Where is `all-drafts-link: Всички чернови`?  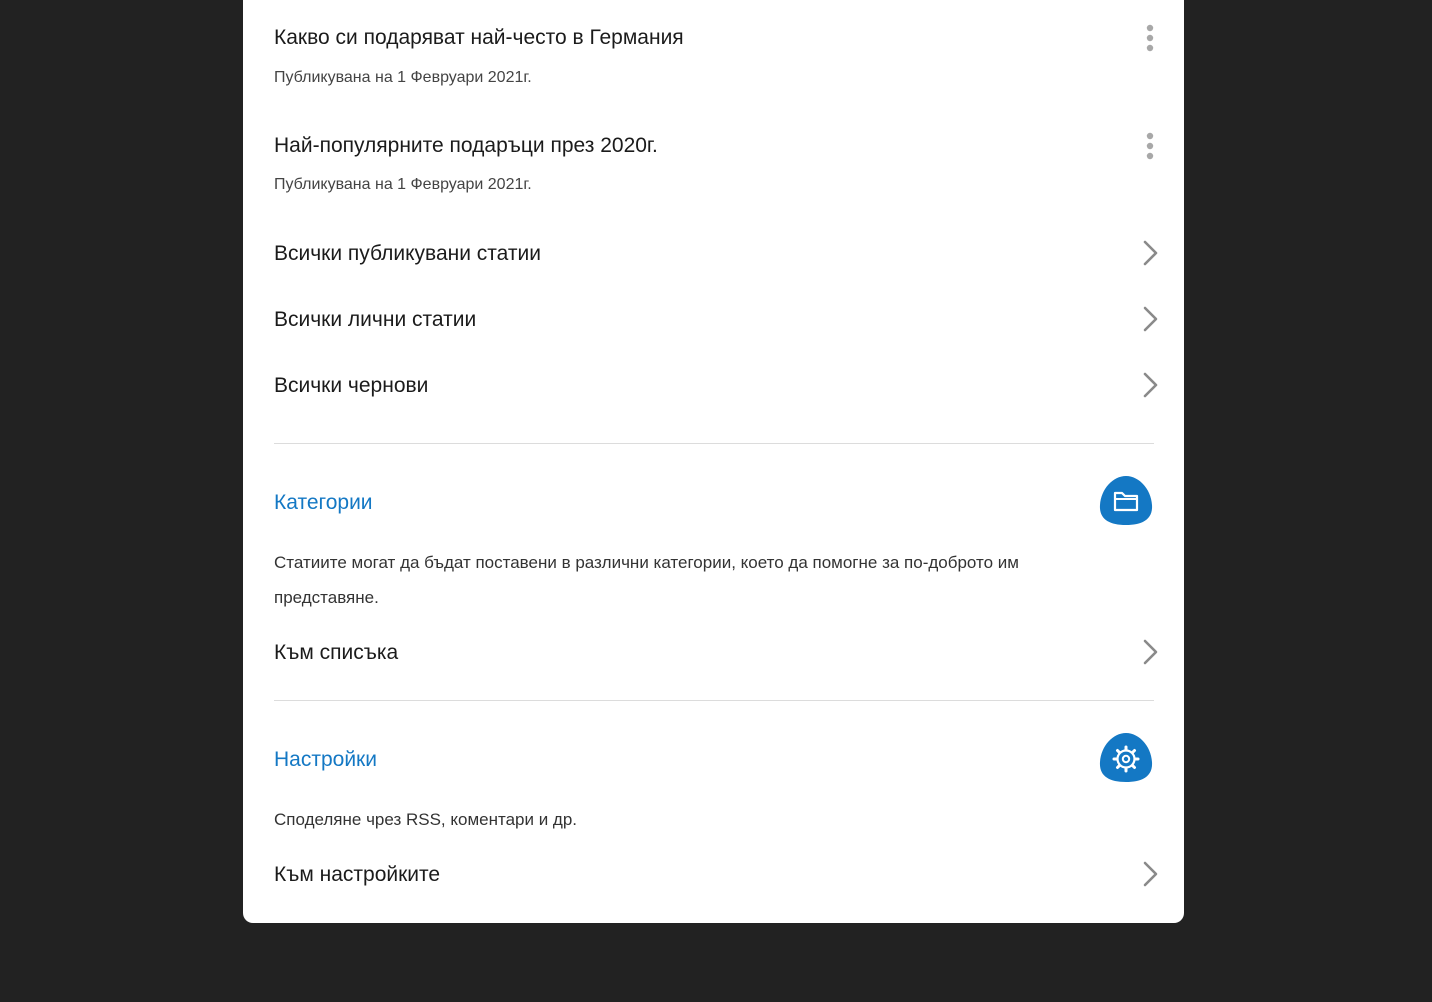 all-drafts-link: Всички чернови is located at coordinates (717, 386).